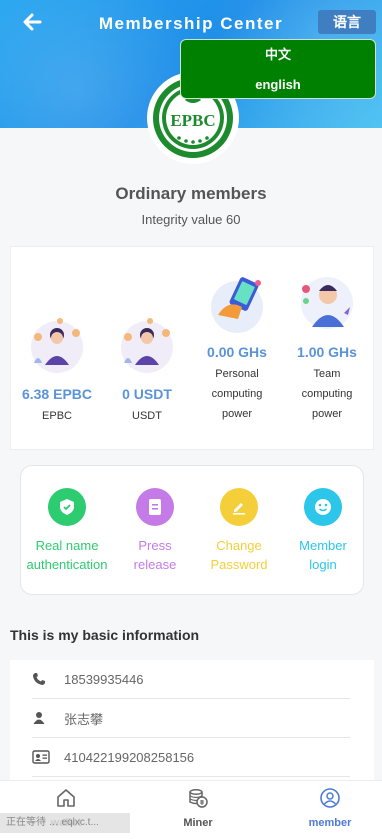 This screenshot has height=839, width=382. I want to click on info-row-name: 张志攀, so click(191, 718).